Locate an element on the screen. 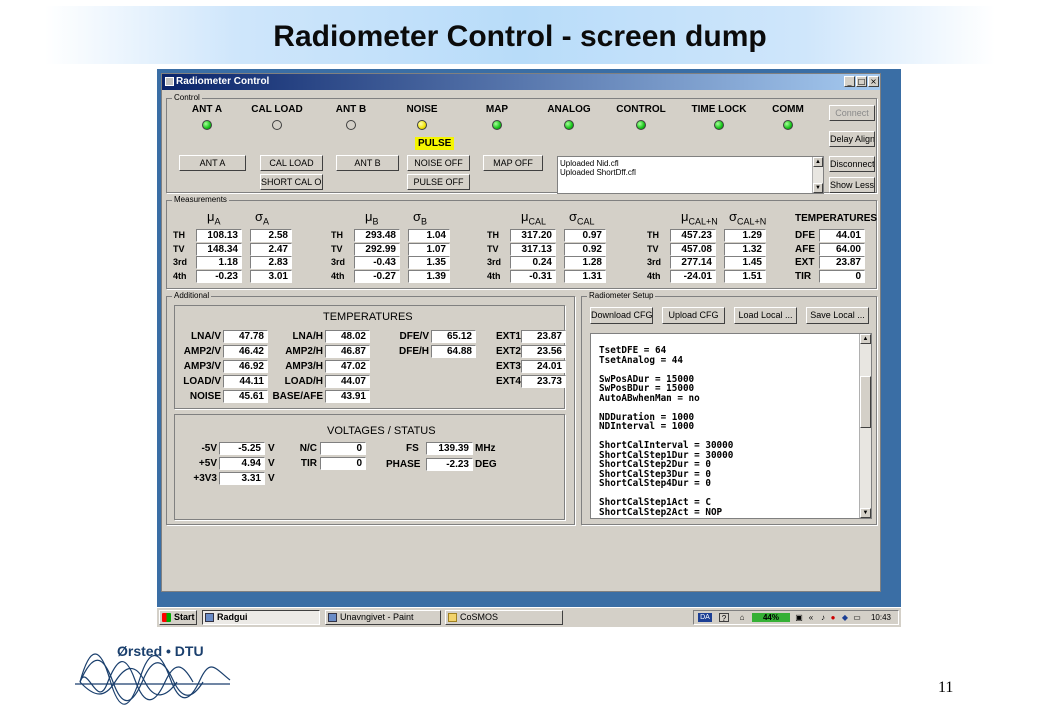  shield-icon: ◆ is located at coordinates (845, 617).